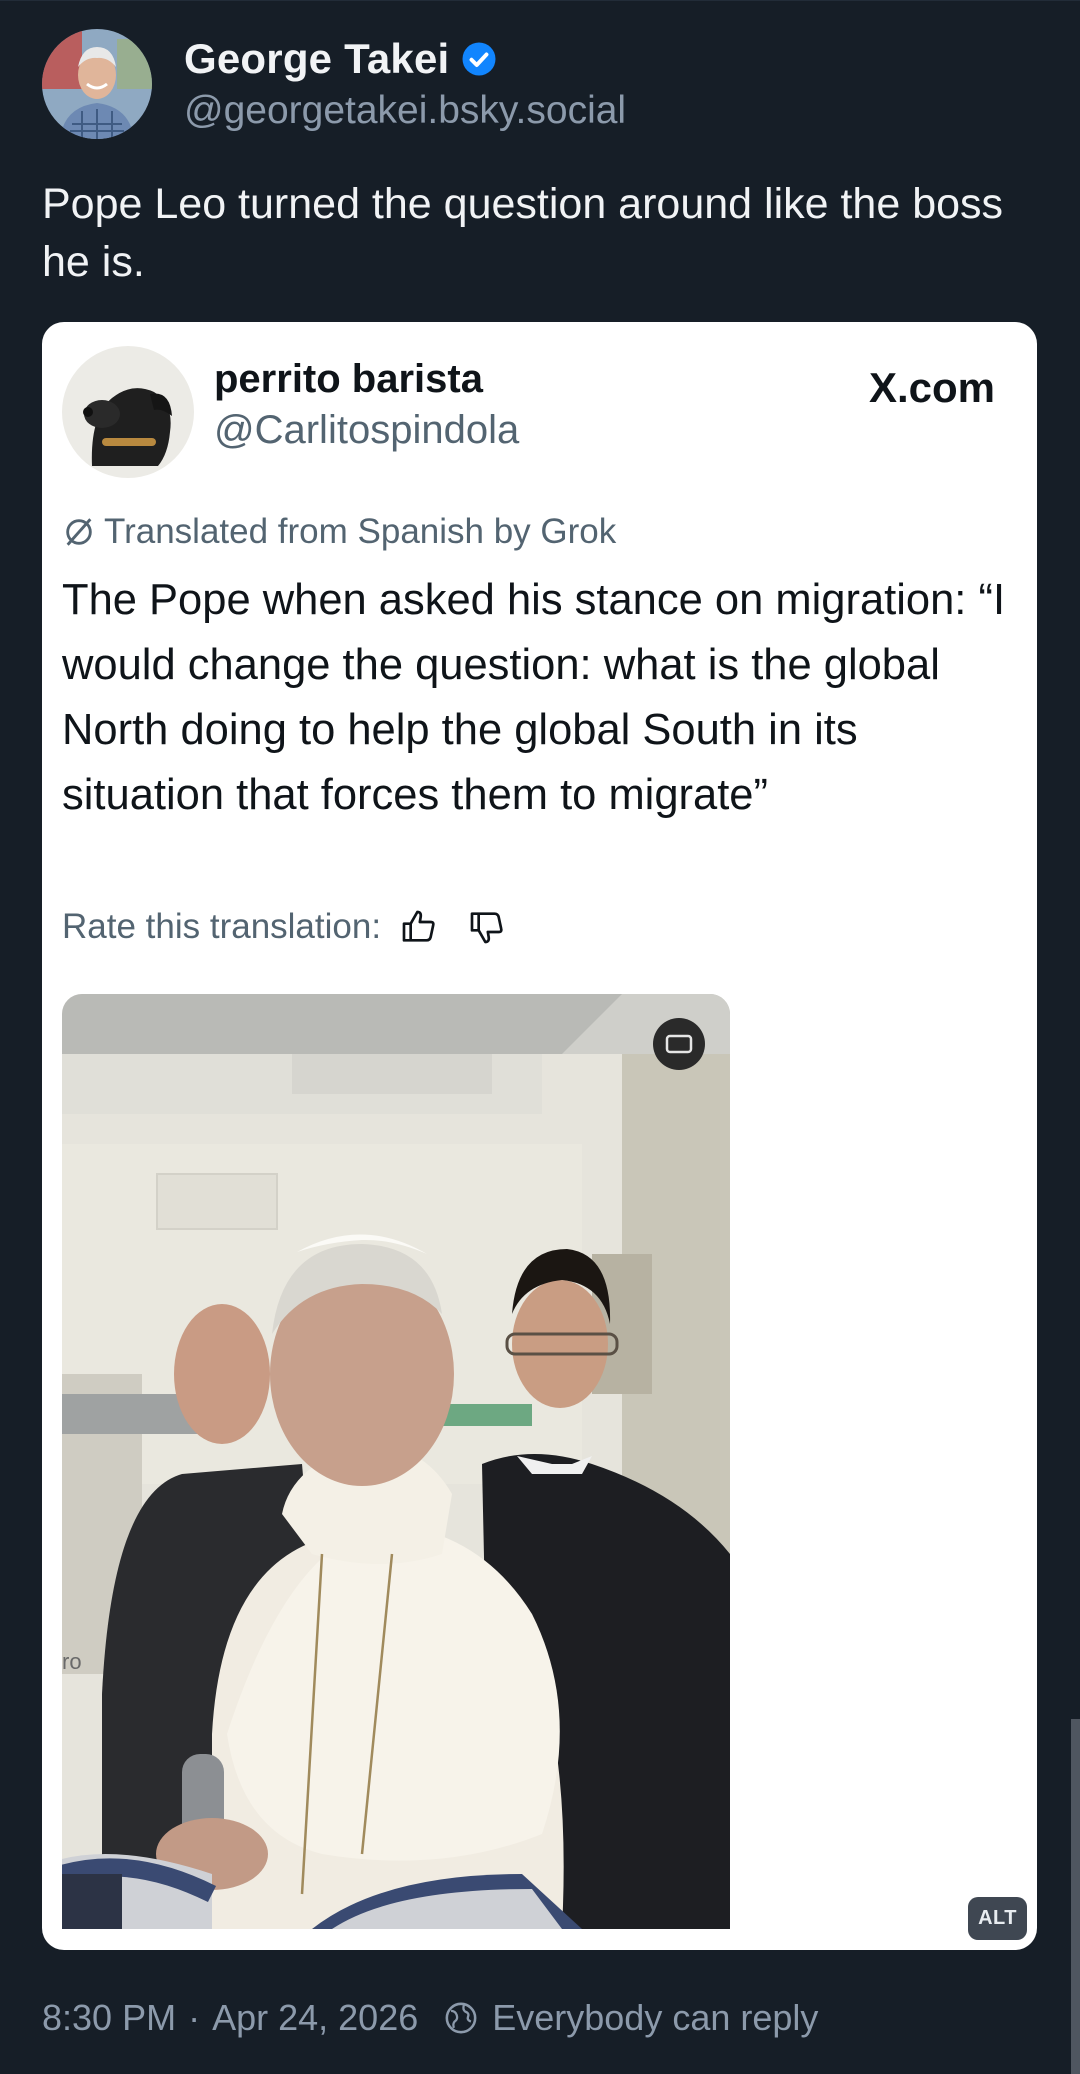  I want to click on rate-translation: Rate this translation:, so click(284, 927).